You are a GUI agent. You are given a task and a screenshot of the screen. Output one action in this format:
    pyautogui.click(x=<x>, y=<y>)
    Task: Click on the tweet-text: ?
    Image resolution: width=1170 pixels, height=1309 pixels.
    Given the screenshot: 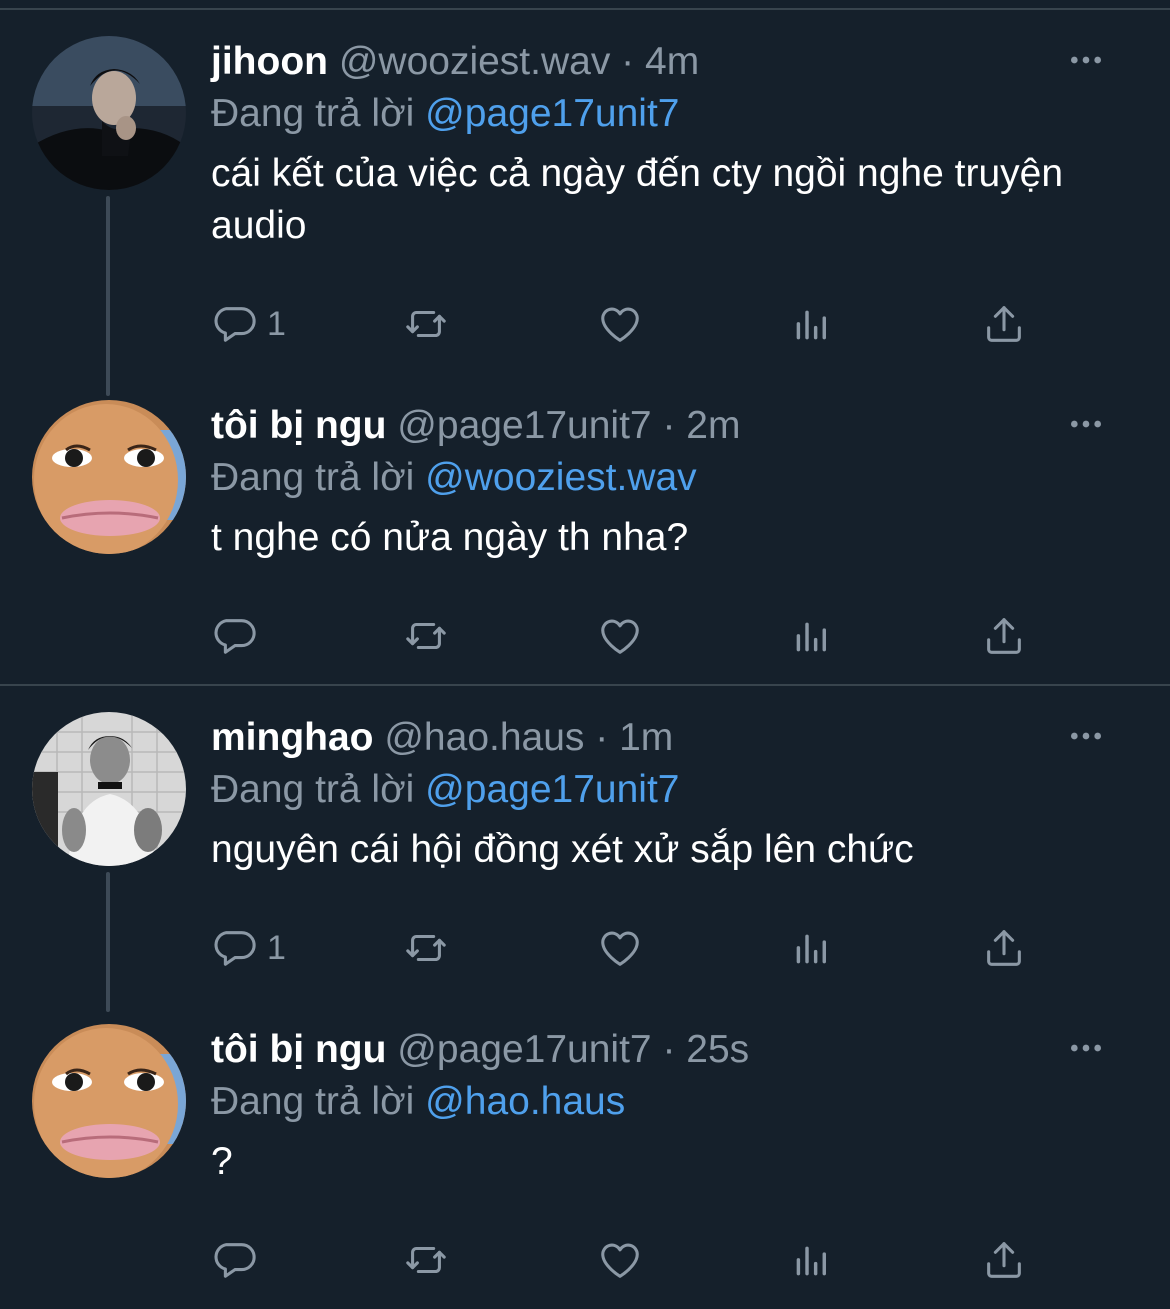 What is the action you would take?
    pyautogui.click(x=222, y=1161)
    